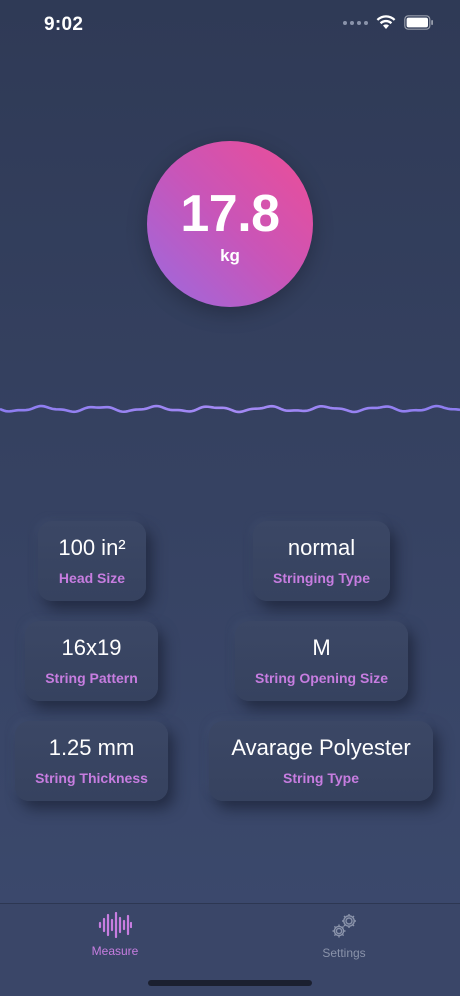 The width and height of the screenshot is (460, 996). I want to click on cellular-signal-icon, so click(355, 22).